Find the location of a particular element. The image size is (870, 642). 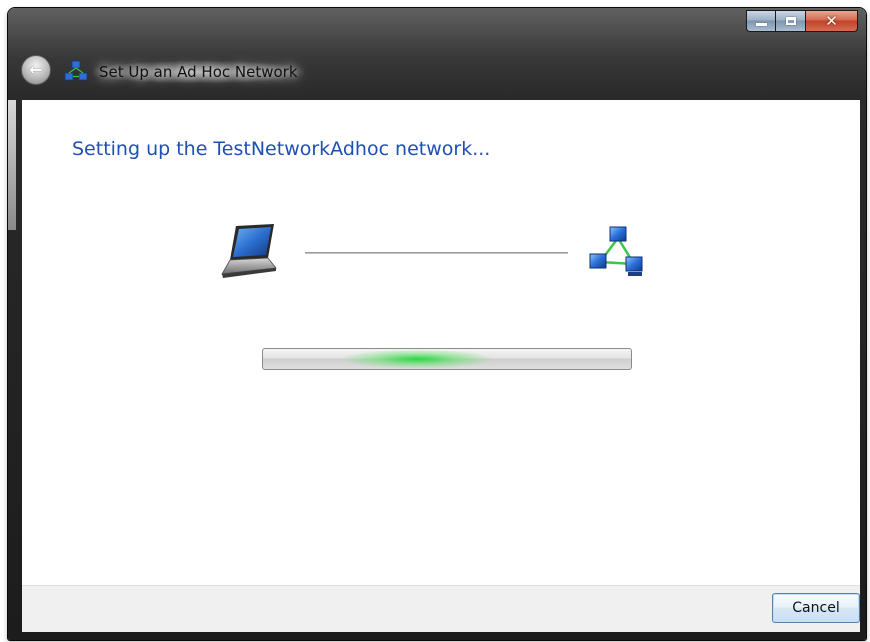

window-title: Set Up an Ad Hoc Network is located at coordinates (198, 72).